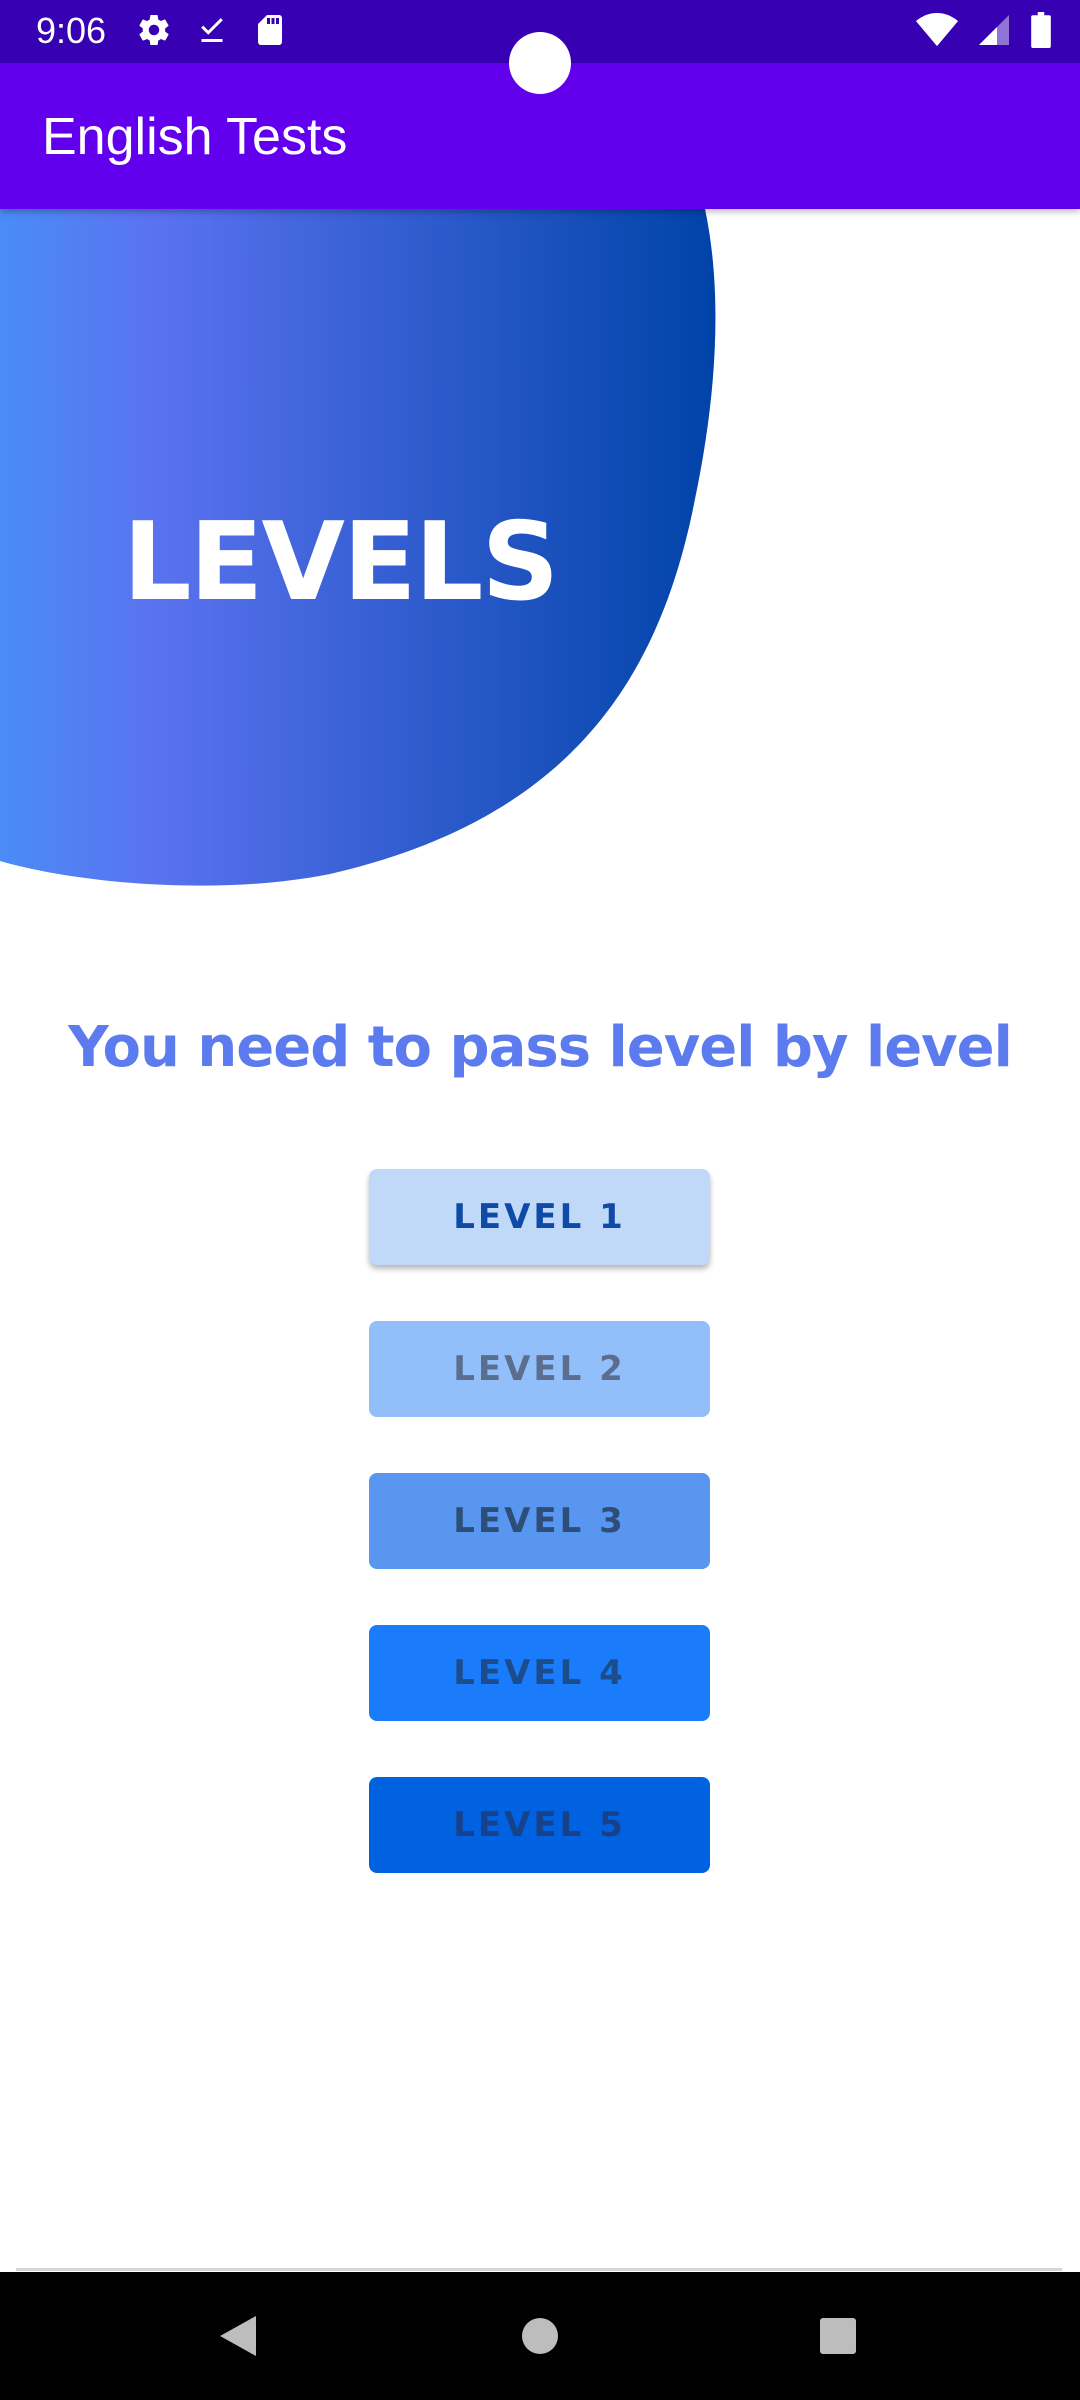 The image size is (1080, 2400). I want to click on battery-icon, so click(1041, 30).